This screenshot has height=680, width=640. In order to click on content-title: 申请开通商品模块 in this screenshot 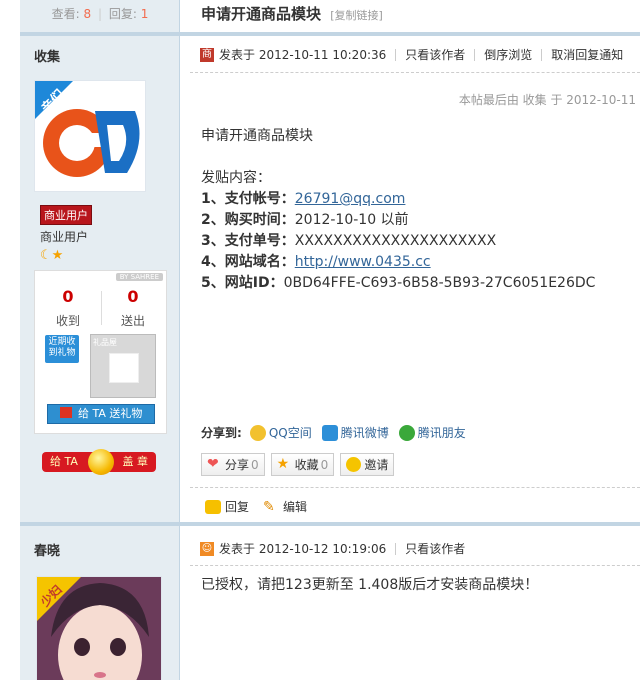, I will do `click(257, 136)`.